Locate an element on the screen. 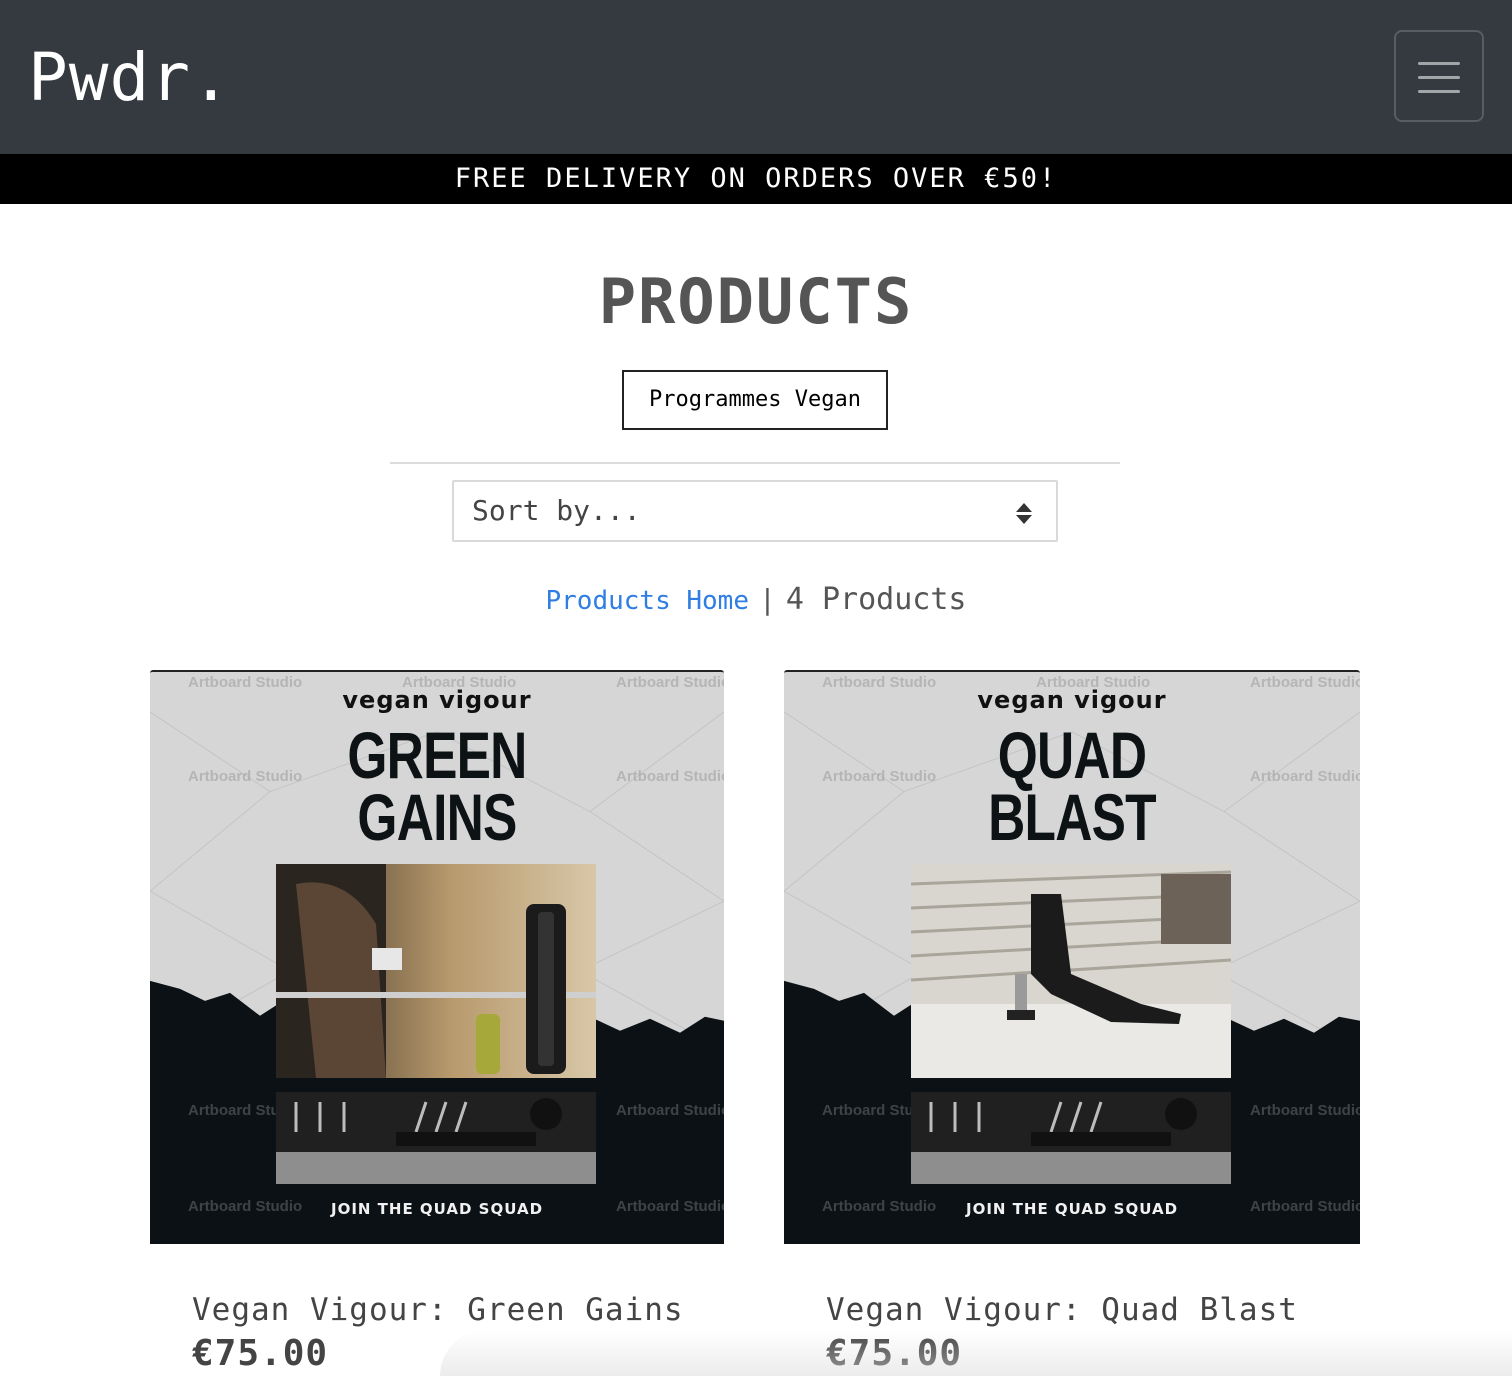 This screenshot has width=1512, height=1376. poster-headline: QUAD BLAST is located at coordinates (1071, 786).